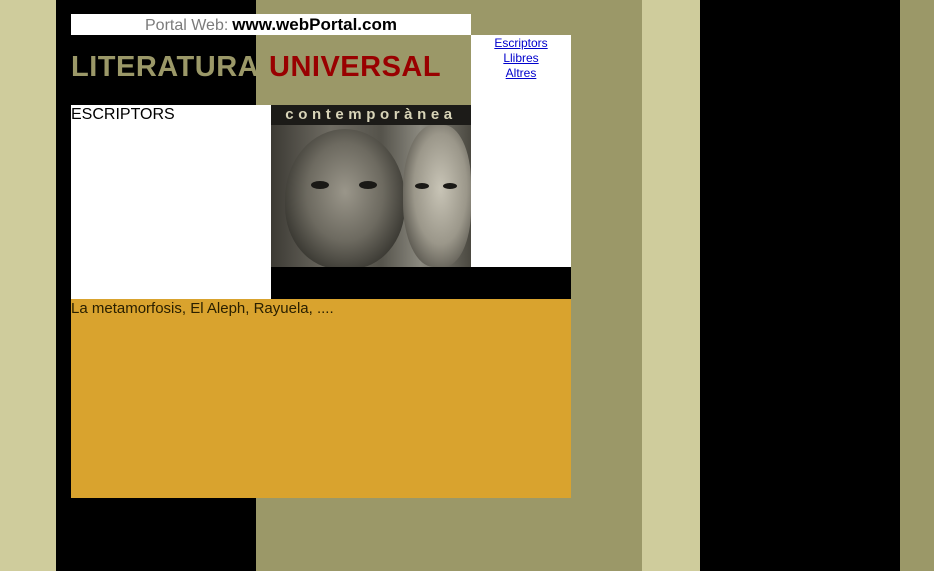  What do you see at coordinates (314, 24) in the screenshot?
I see `portal-url: www.webPortal.com` at bounding box center [314, 24].